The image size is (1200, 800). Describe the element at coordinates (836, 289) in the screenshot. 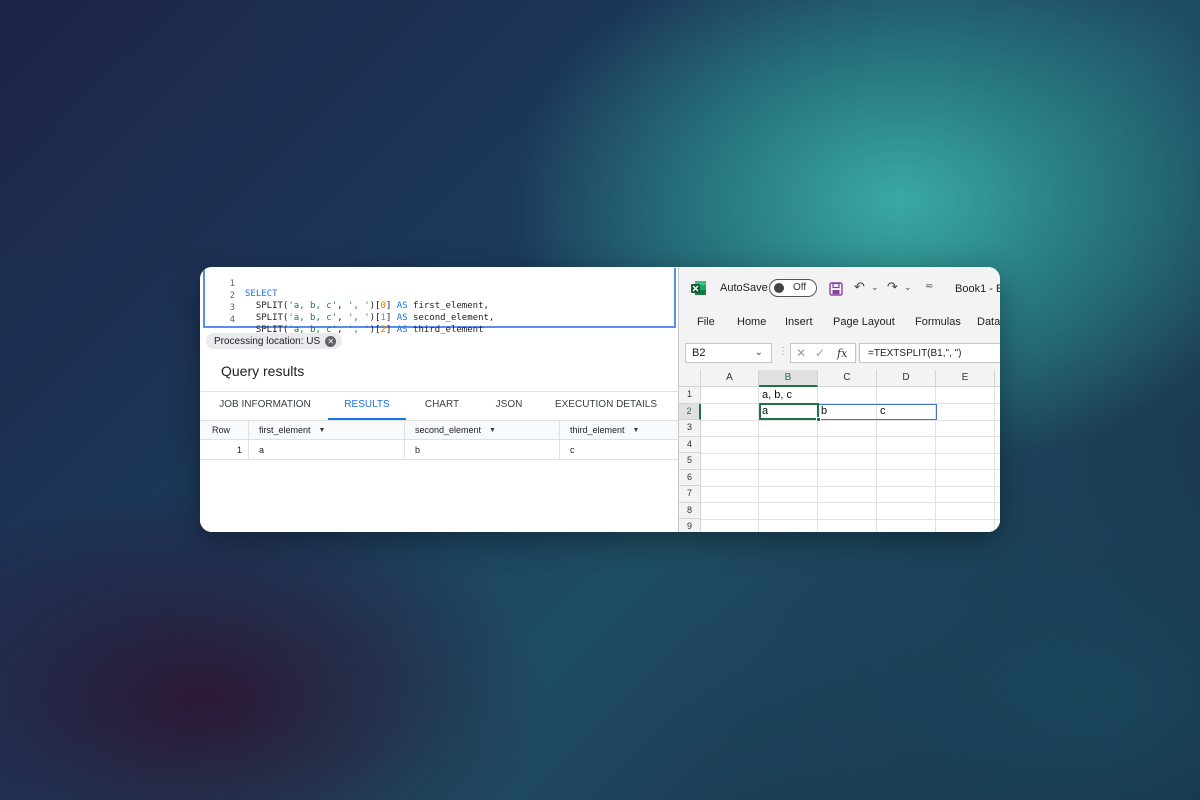

I see `save-icon` at that location.